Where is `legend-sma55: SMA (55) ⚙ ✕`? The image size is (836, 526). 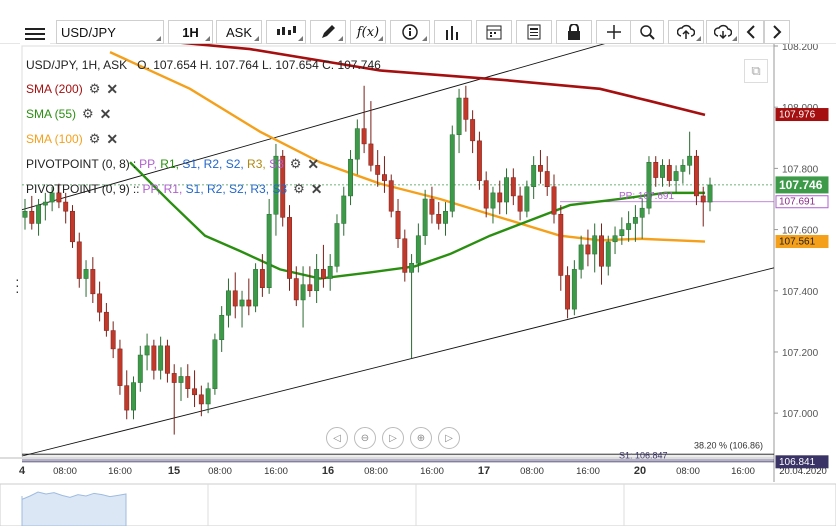
legend-sma55: SMA (55) ⚙ ✕ is located at coordinates (68, 114).